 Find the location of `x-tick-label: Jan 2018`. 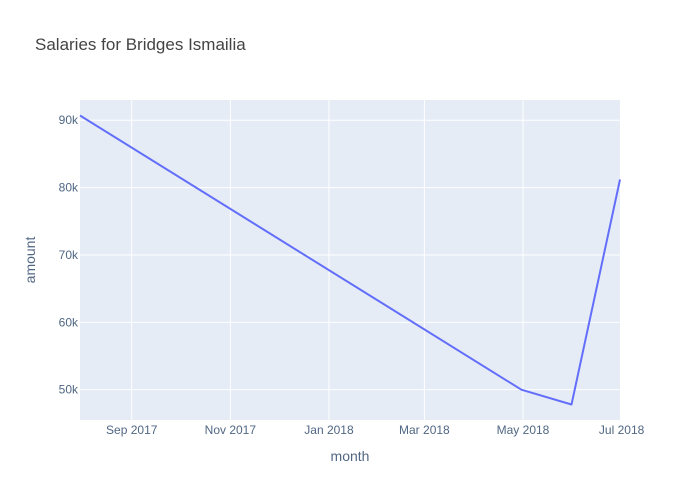

x-tick-label: Jan 2018 is located at coordinates (329, 430).